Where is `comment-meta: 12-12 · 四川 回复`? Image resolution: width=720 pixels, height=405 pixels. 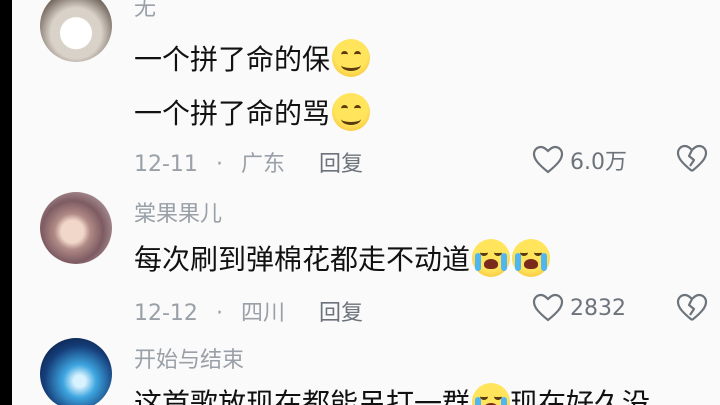 comment-meta: 12-12 · 四川 回复 is located at coordinates (248, 311).